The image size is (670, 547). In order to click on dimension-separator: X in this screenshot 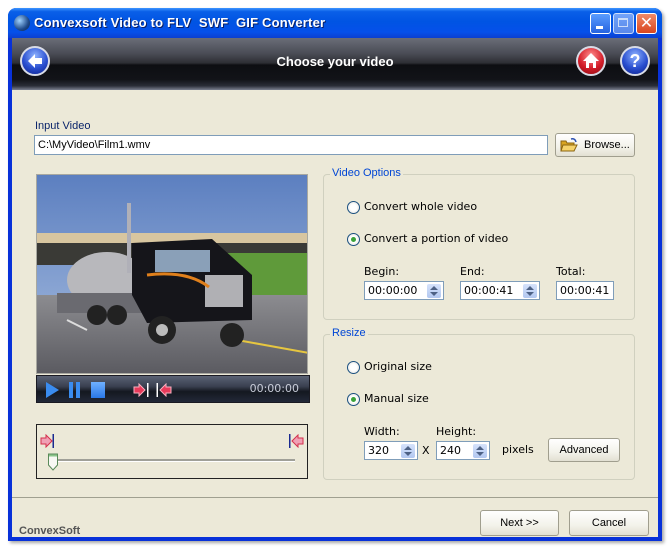, I will do `click(426, 450)`.